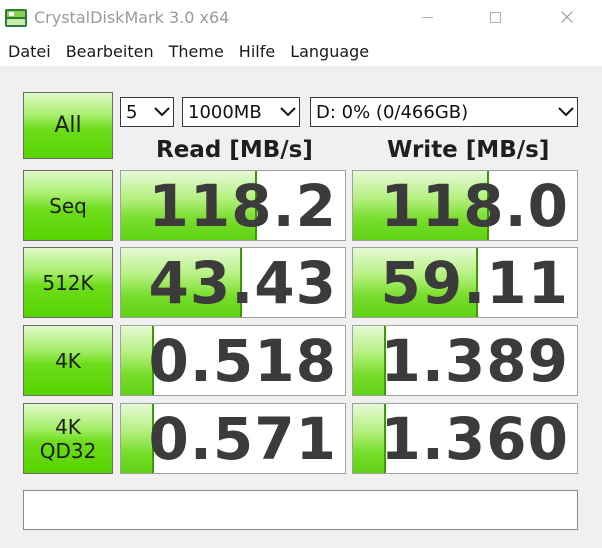 The width and height of the screenshot is (602, 548). What do you see at coordinates (329, 51) in the screenshot?
I see `menu-language: Language` at bounding box center [329, 51].